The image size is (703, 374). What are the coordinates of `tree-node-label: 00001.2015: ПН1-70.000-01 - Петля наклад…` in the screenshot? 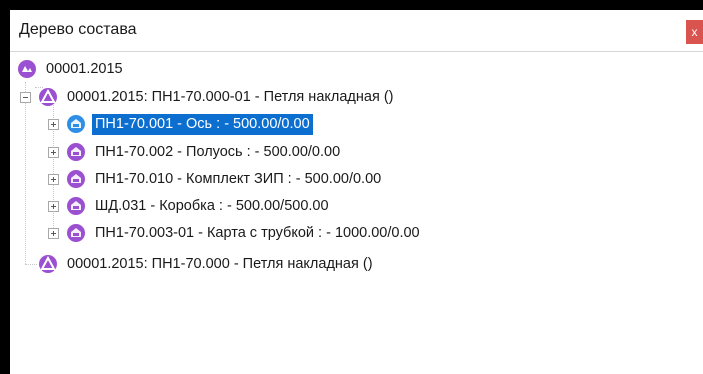 It's located at (230, 96).